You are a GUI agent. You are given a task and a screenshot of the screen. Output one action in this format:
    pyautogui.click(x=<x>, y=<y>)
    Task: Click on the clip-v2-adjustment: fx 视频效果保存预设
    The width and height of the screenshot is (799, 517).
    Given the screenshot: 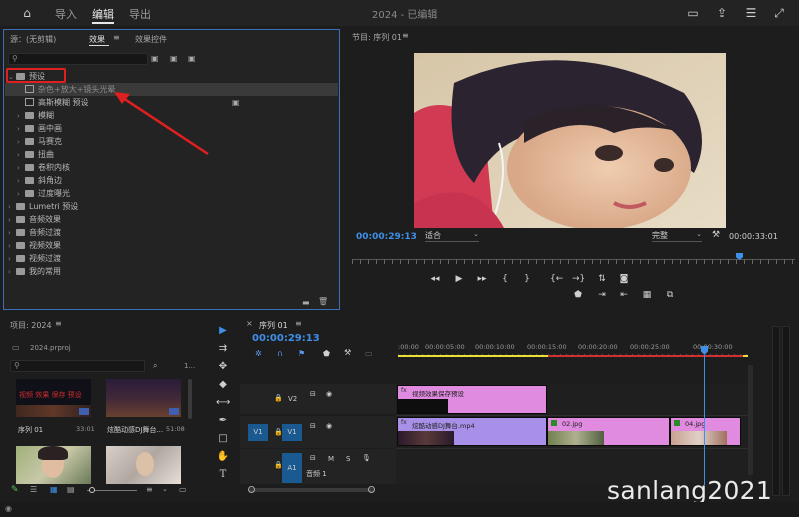 What is the action you would take?
    pyautogui.click(x=472, y=399)
    